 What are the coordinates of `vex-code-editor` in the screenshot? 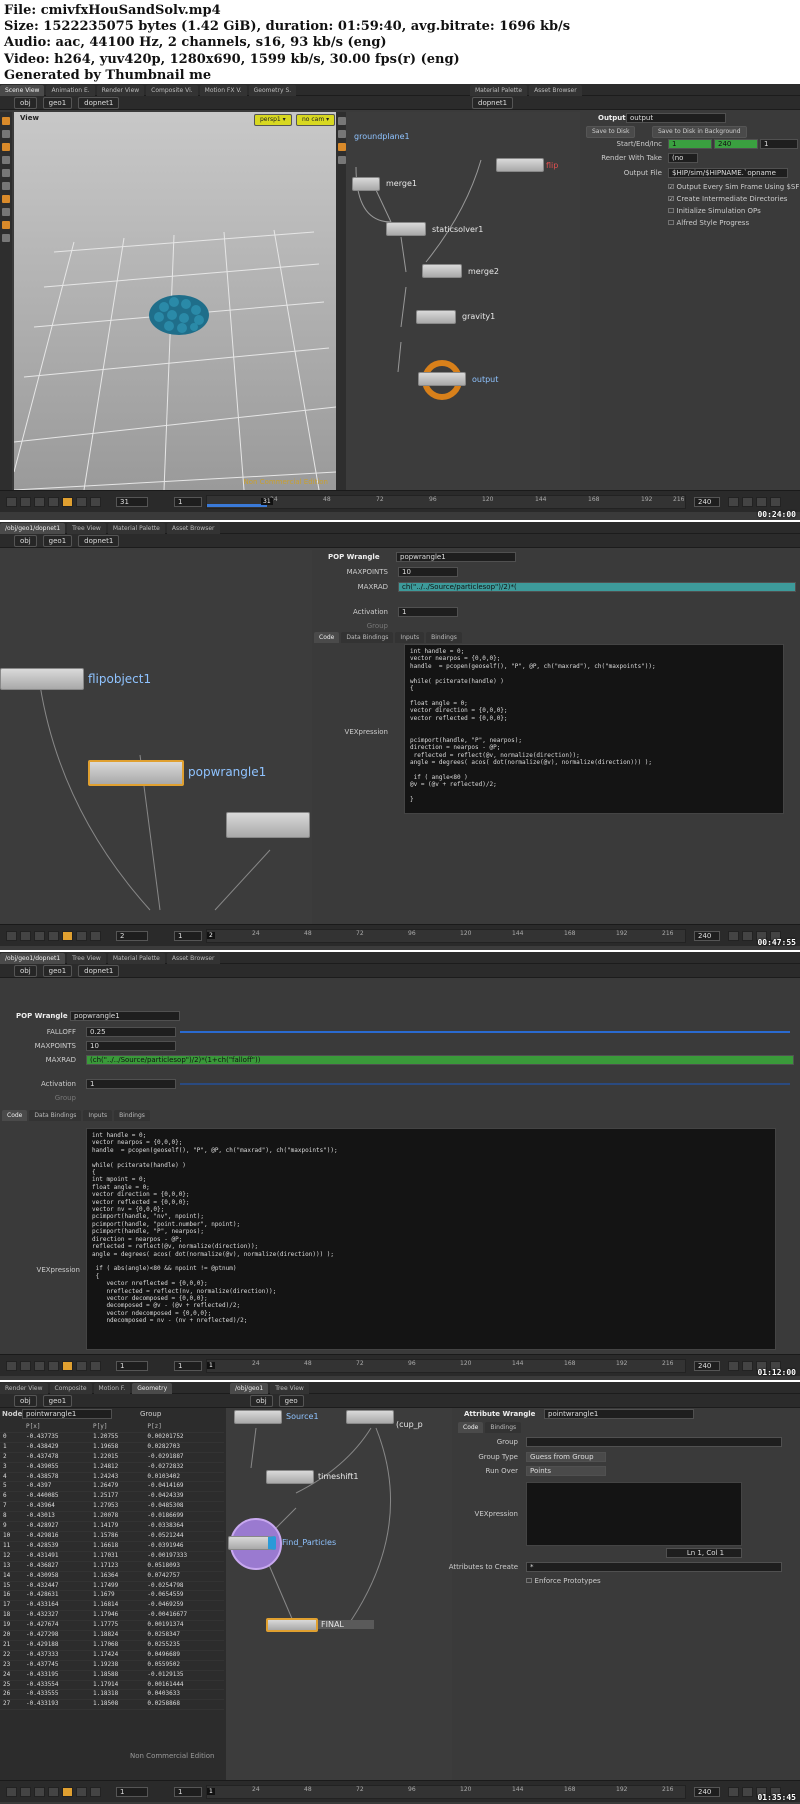 It's located at (634, 1514).